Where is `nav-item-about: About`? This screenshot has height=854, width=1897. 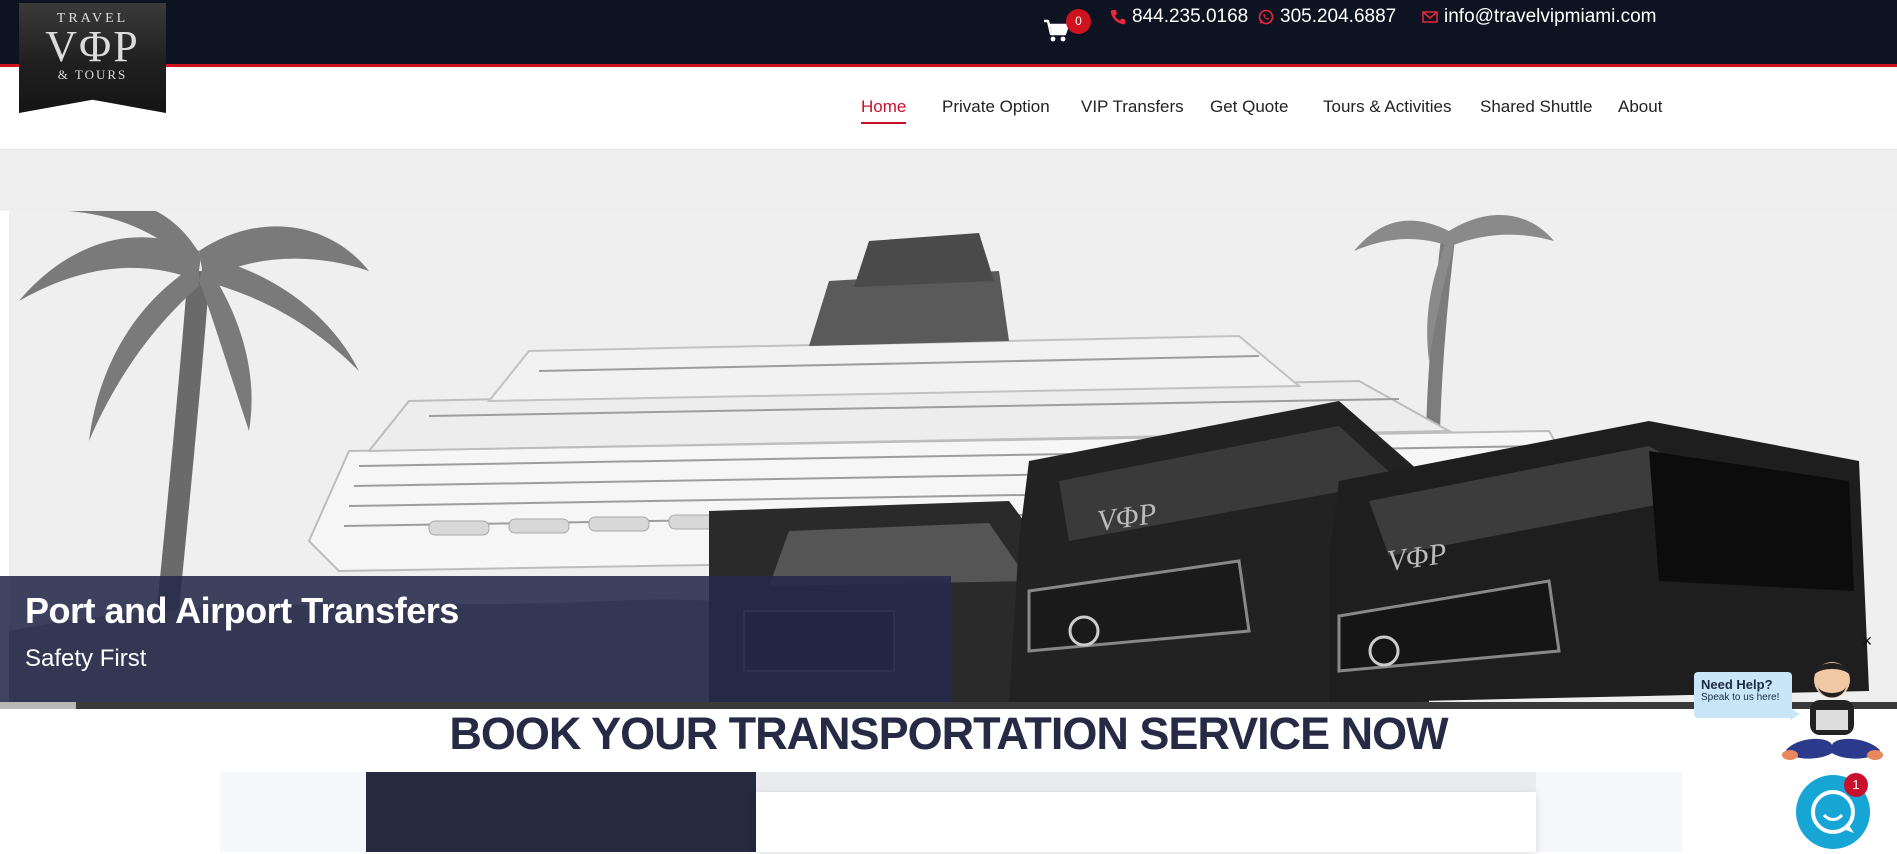
nav-item-about: About is located at coordinates (1640, 107).